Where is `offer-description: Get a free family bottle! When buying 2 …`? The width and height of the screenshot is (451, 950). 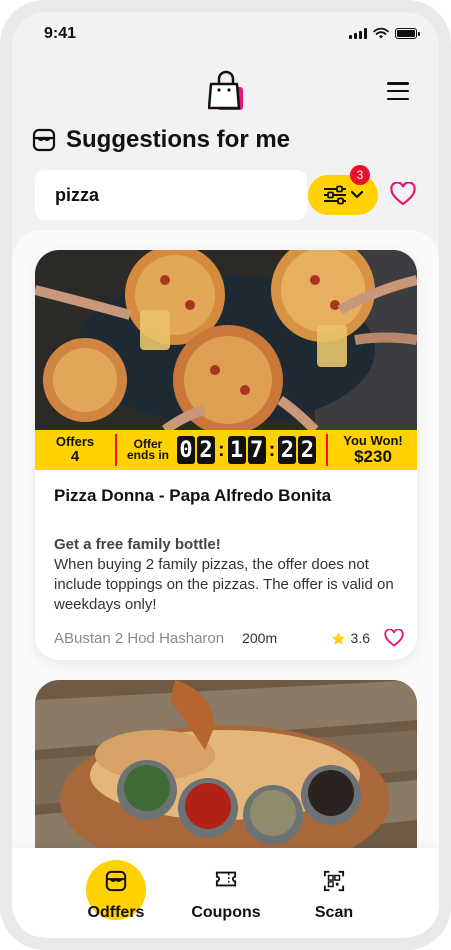
offer-description: Get a free family bottle! When buying 2 … is located at coordinates (224, 575).